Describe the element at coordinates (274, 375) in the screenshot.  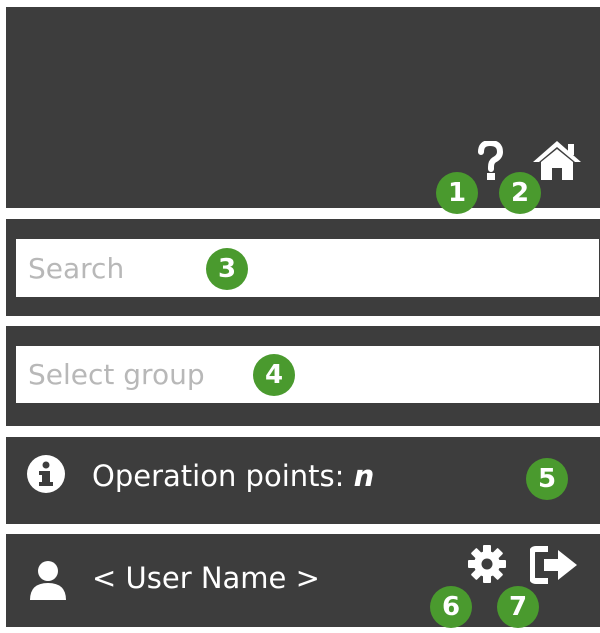
I see `callout-badge-4: 4` at that location.